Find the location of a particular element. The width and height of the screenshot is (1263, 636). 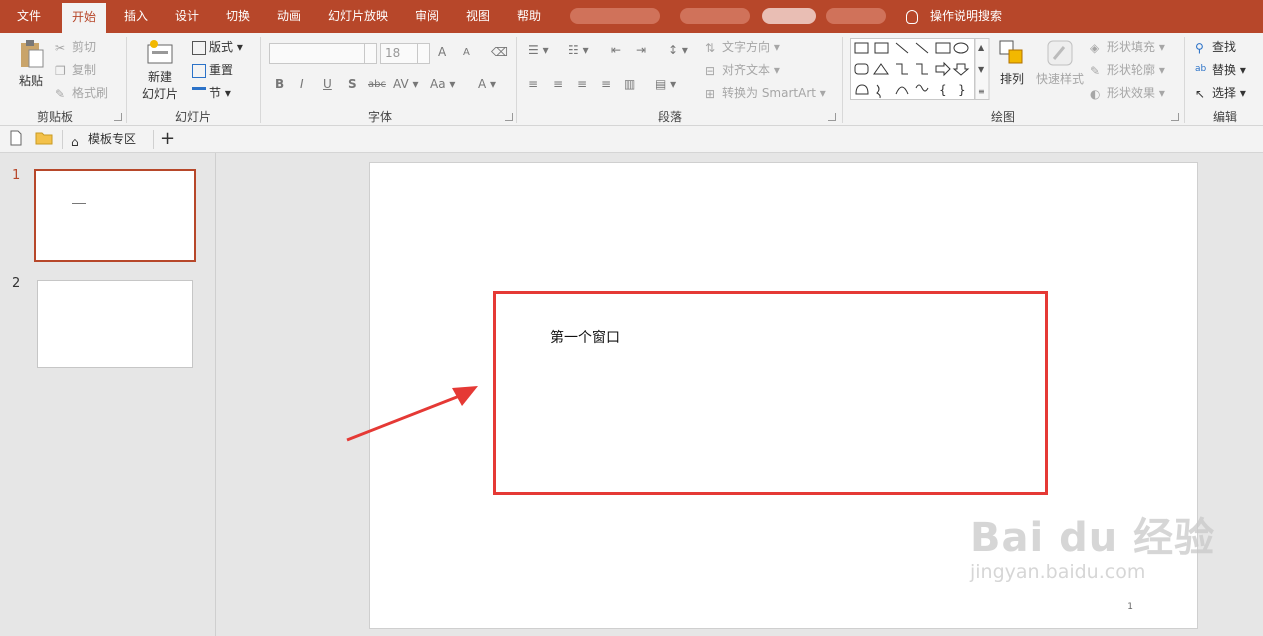

clipboard-launcher-icon is located at coordinates (118, 117).